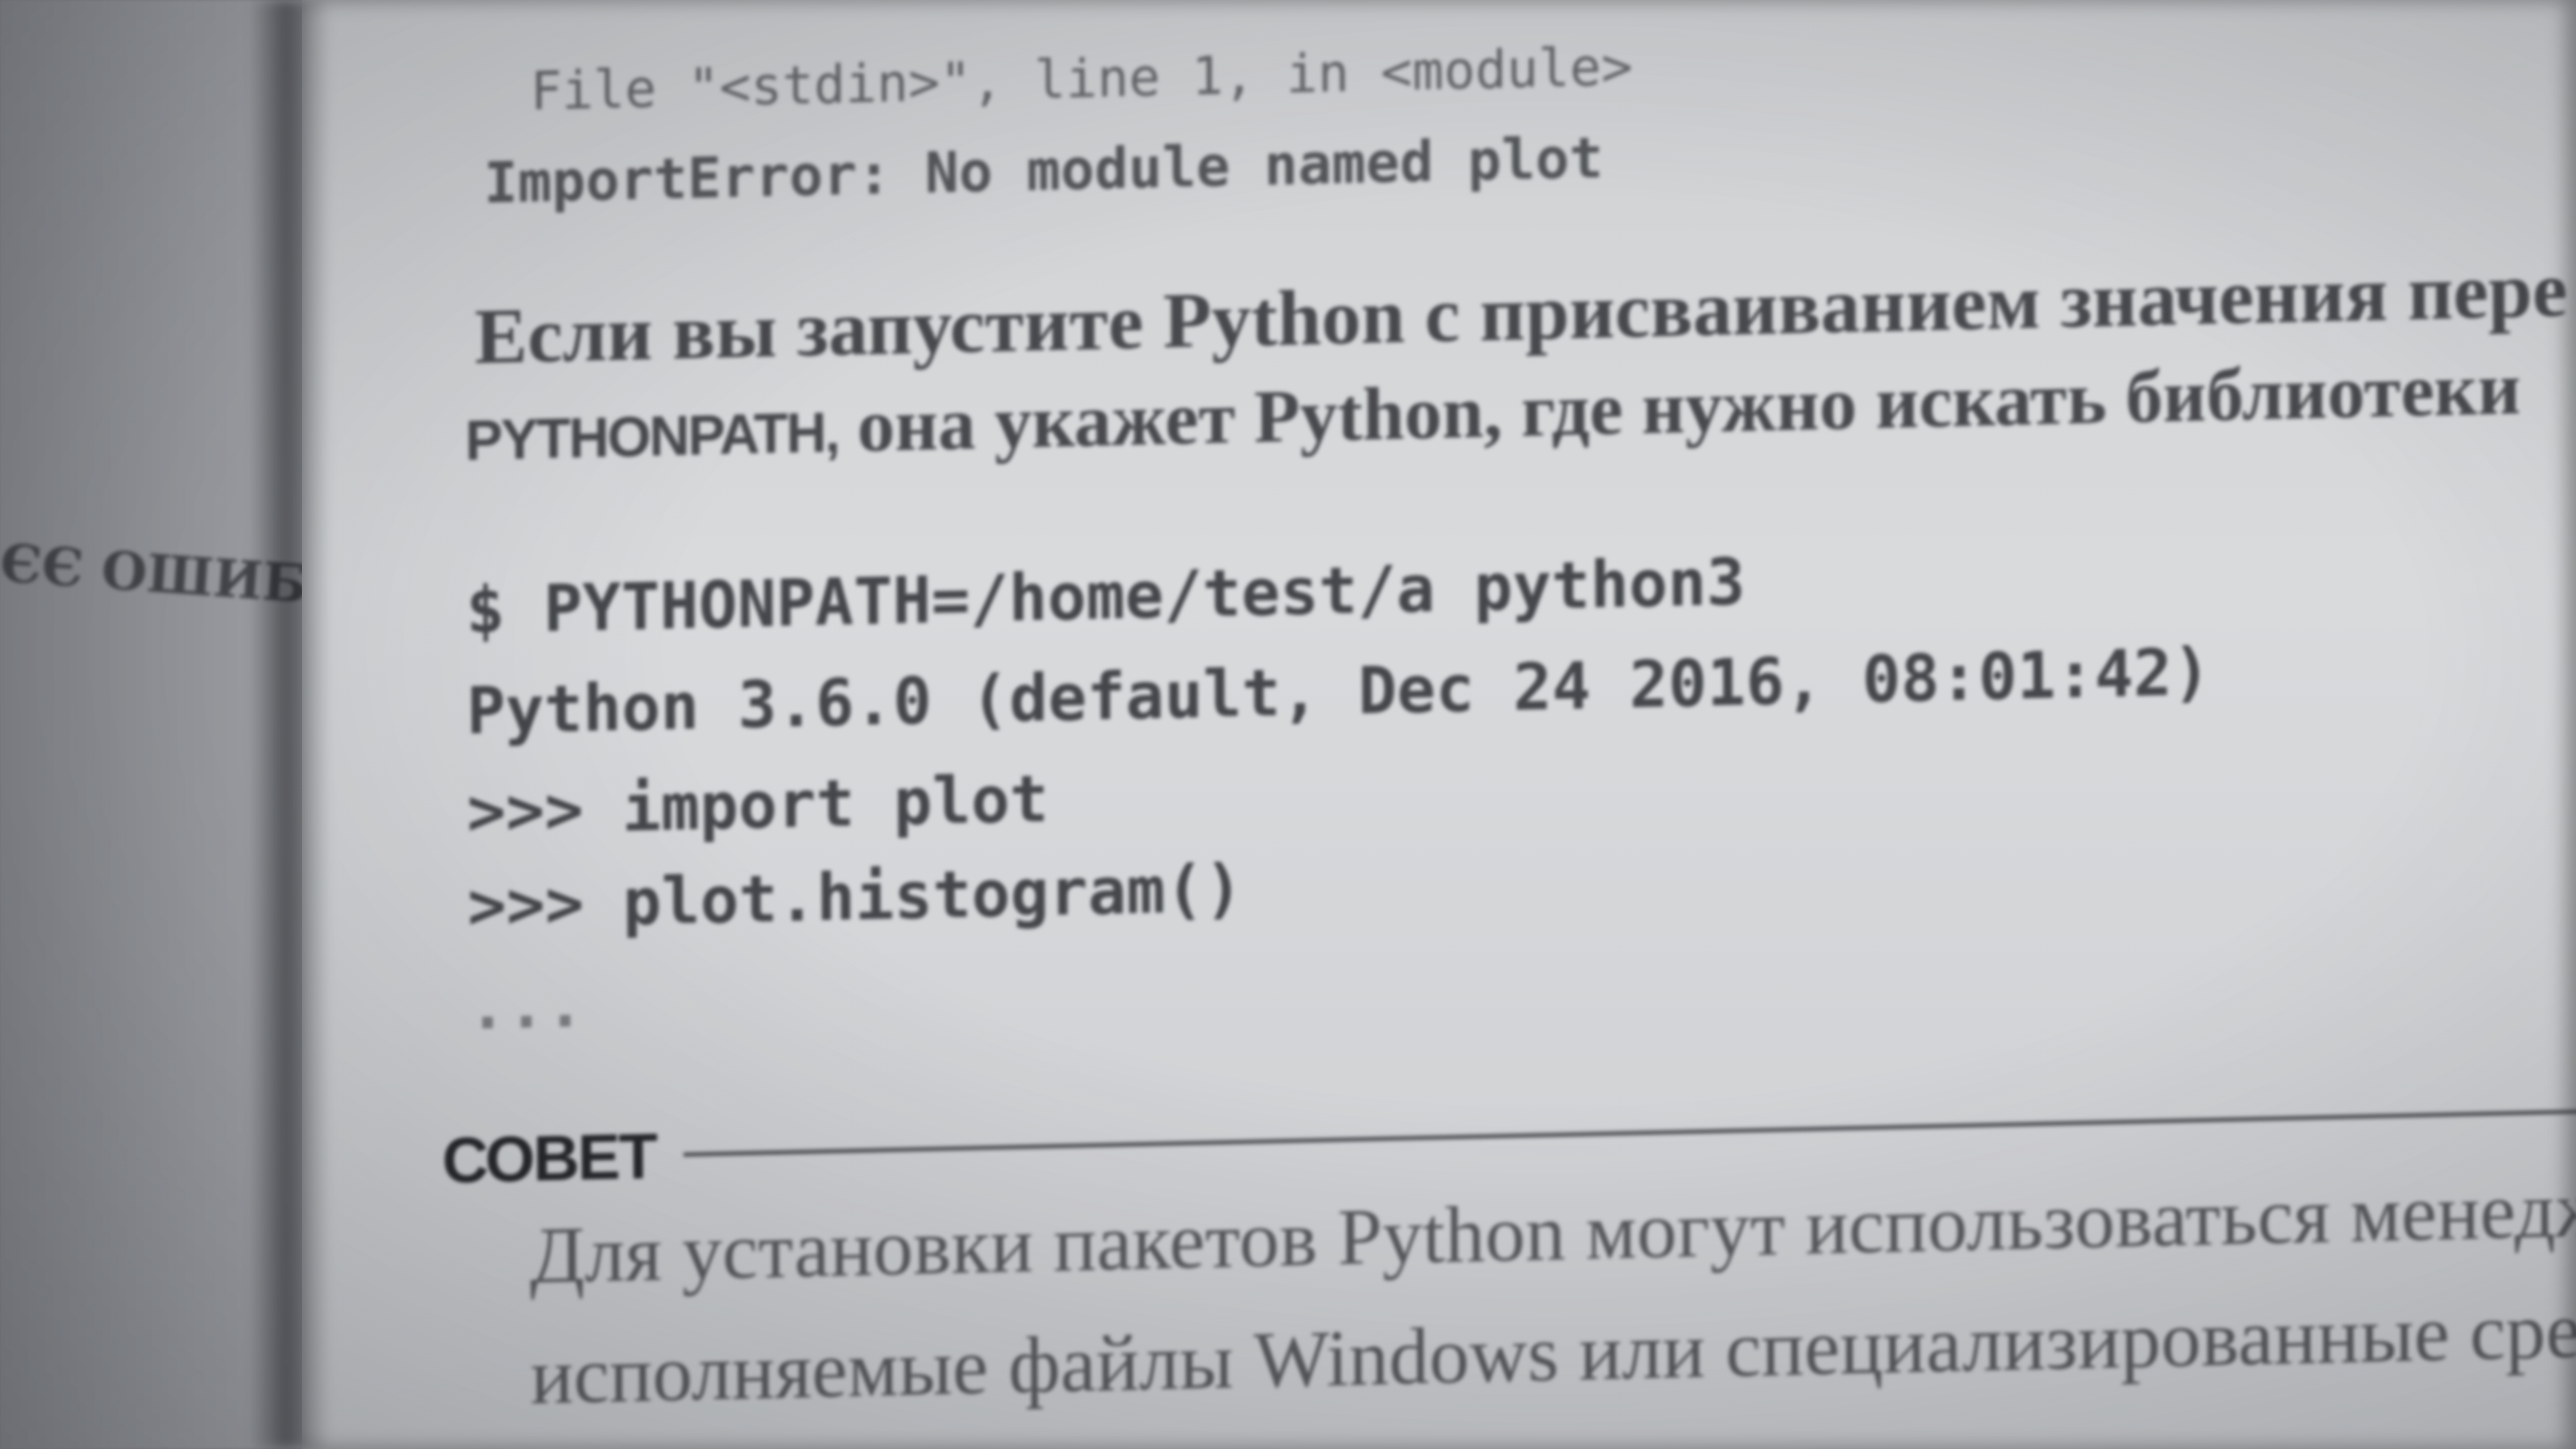 The height and width of the screenshot is (1449, 2576). I want to click on code-line: $ PYTHONPATH=/home/test/a python3, so click(1106, 596).